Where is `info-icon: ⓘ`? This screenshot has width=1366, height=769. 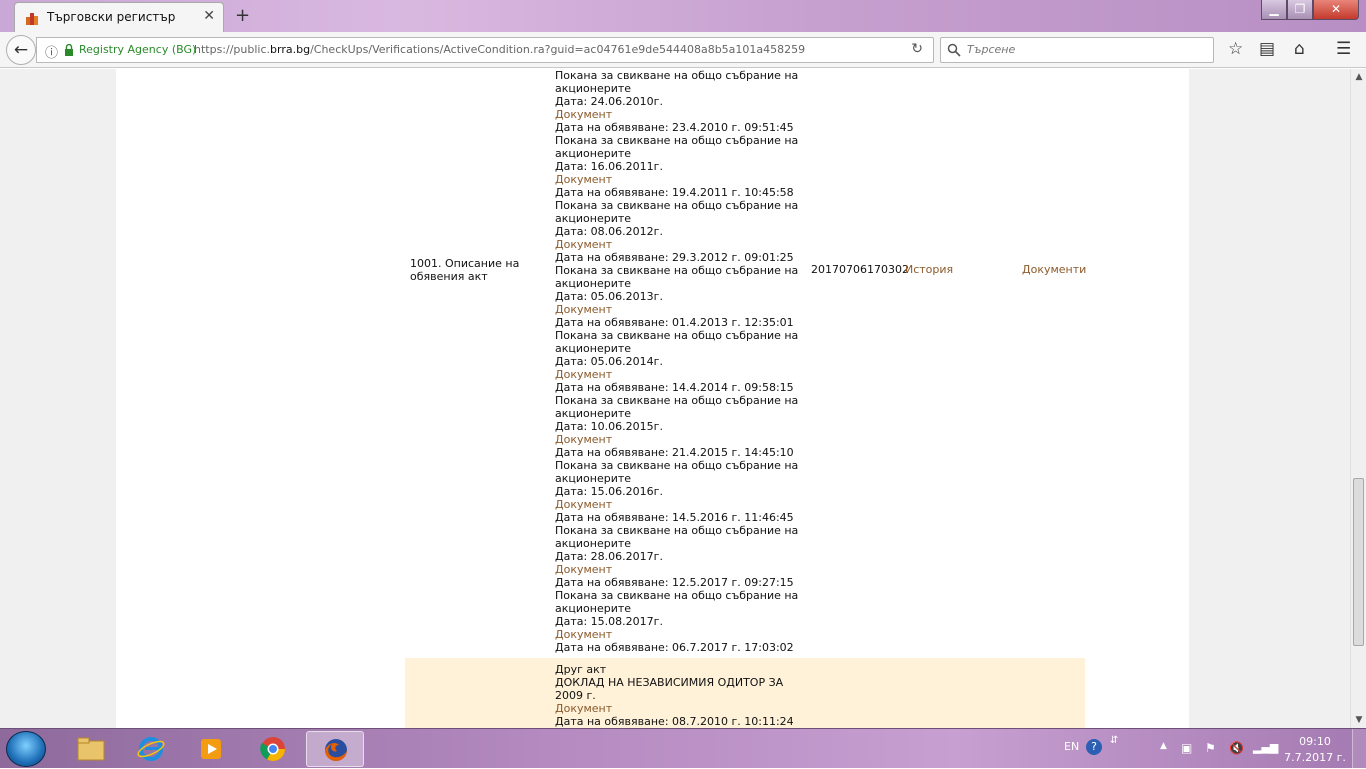 info-icon: ⓘ is located at coordinates (51, 51).